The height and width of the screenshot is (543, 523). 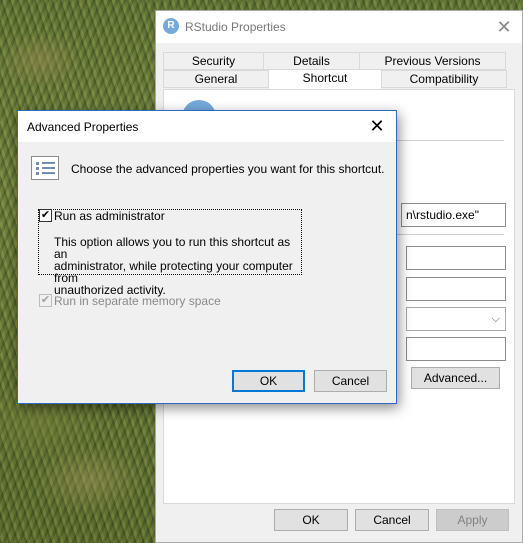 What do you see at coordinates (207, 126) in the screenshot?
I see `advanced-titlebar: Advanced Properties ✕` at bounding box center [207, 126].